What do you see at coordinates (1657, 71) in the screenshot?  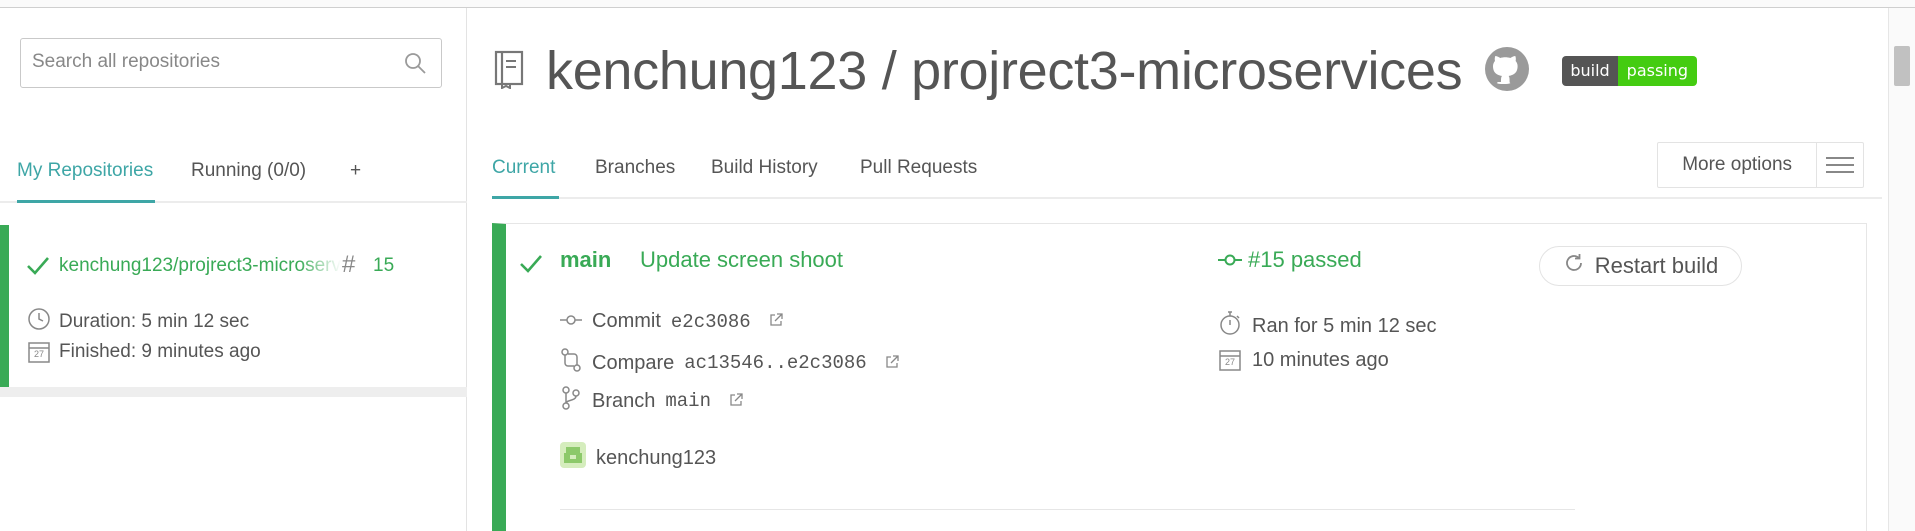 I see `badge-status: passing` at bounding box center [1657, 71].